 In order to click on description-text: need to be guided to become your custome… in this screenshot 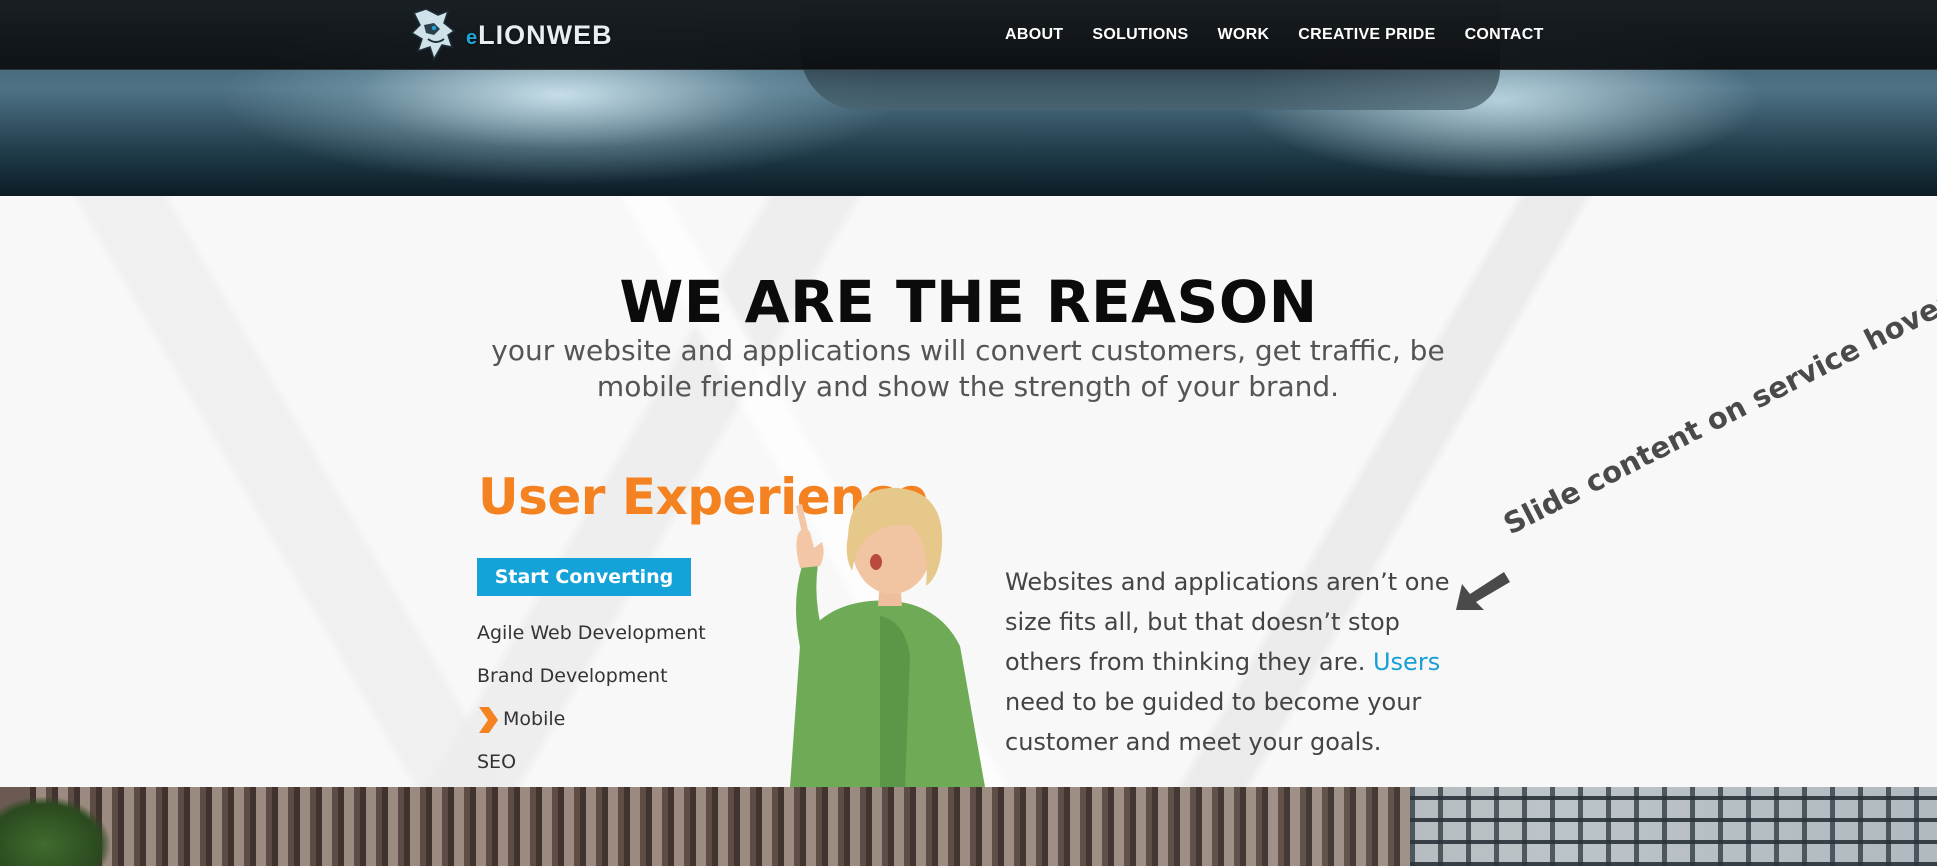, I will do `click(1213, 722)`.